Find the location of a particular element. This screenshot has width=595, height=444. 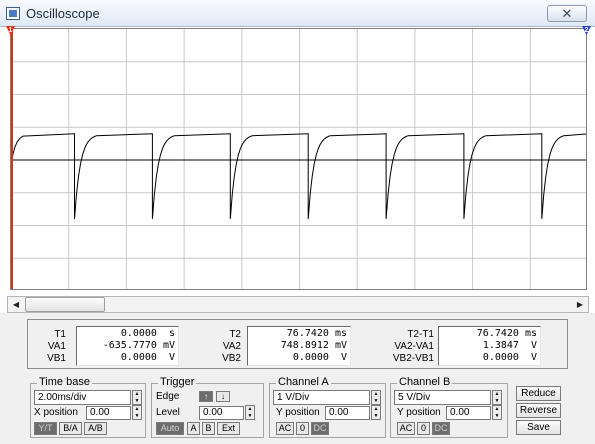

timebase-spinner: ▲ ▼ is located at coordinates (137, 397).